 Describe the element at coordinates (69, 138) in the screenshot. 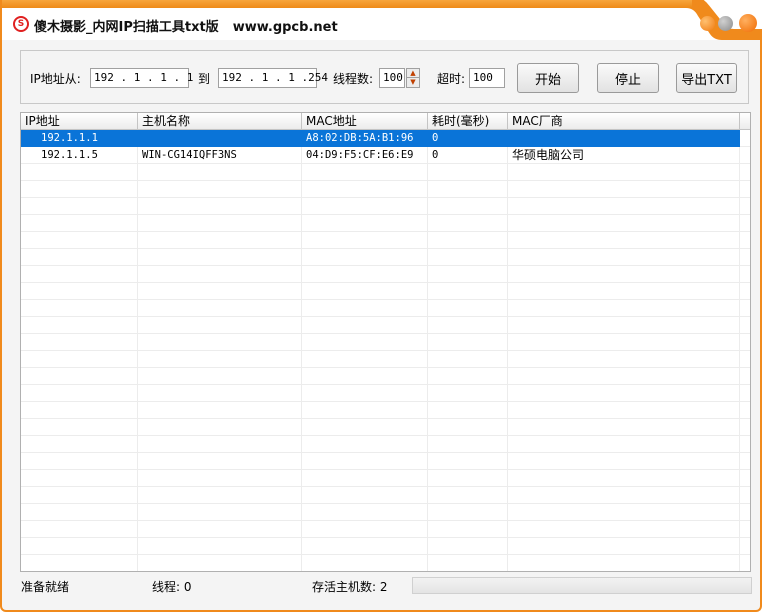

I see `cell-ip: 192.1.1.1` at that location.